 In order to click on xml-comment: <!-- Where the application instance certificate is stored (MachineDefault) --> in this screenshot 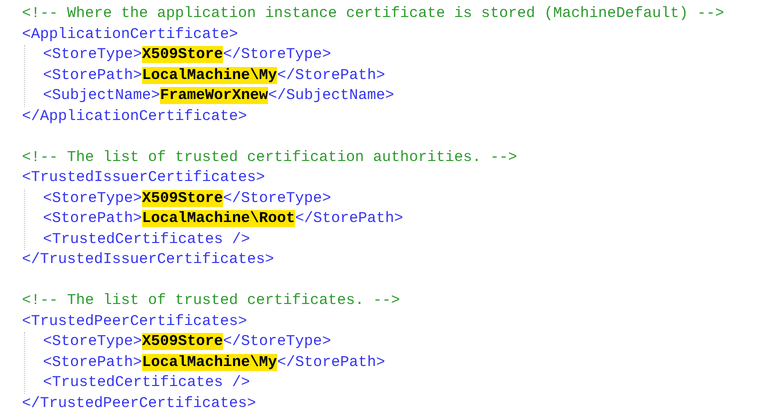, I will do `click(373, 13)`.